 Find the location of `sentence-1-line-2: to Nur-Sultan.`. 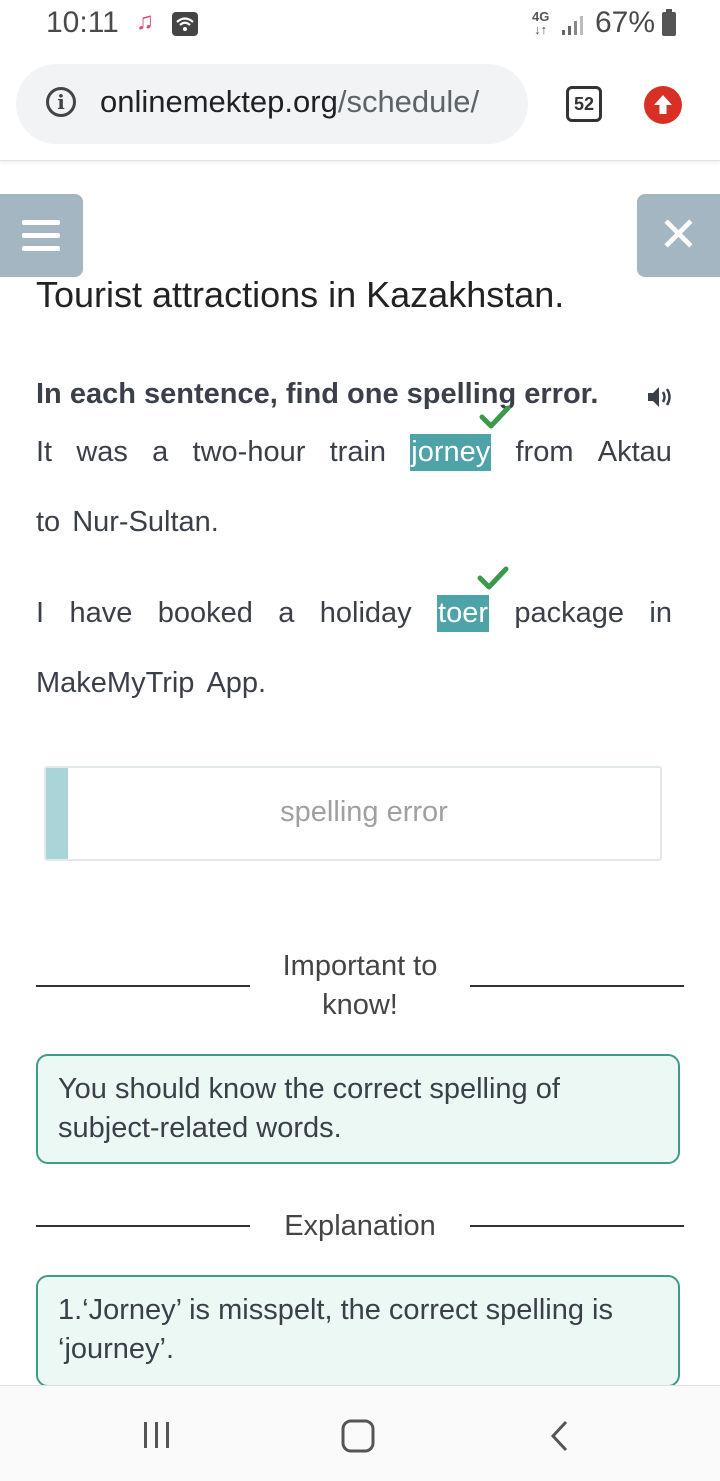

sentence-1-line-2: to Nur-Sultan. is located at coordinates (354, 522).